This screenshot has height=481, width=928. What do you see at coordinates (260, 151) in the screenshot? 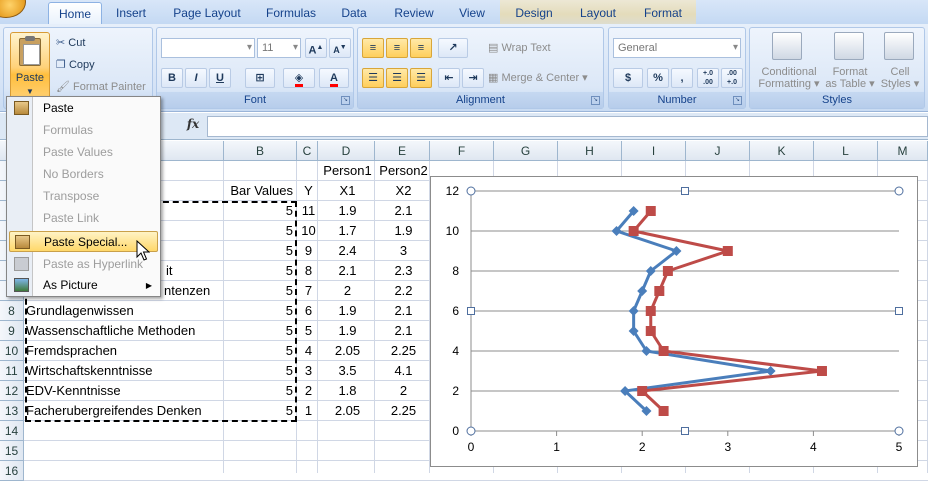
I see `column-header: B` at bounding box center [260, 151].